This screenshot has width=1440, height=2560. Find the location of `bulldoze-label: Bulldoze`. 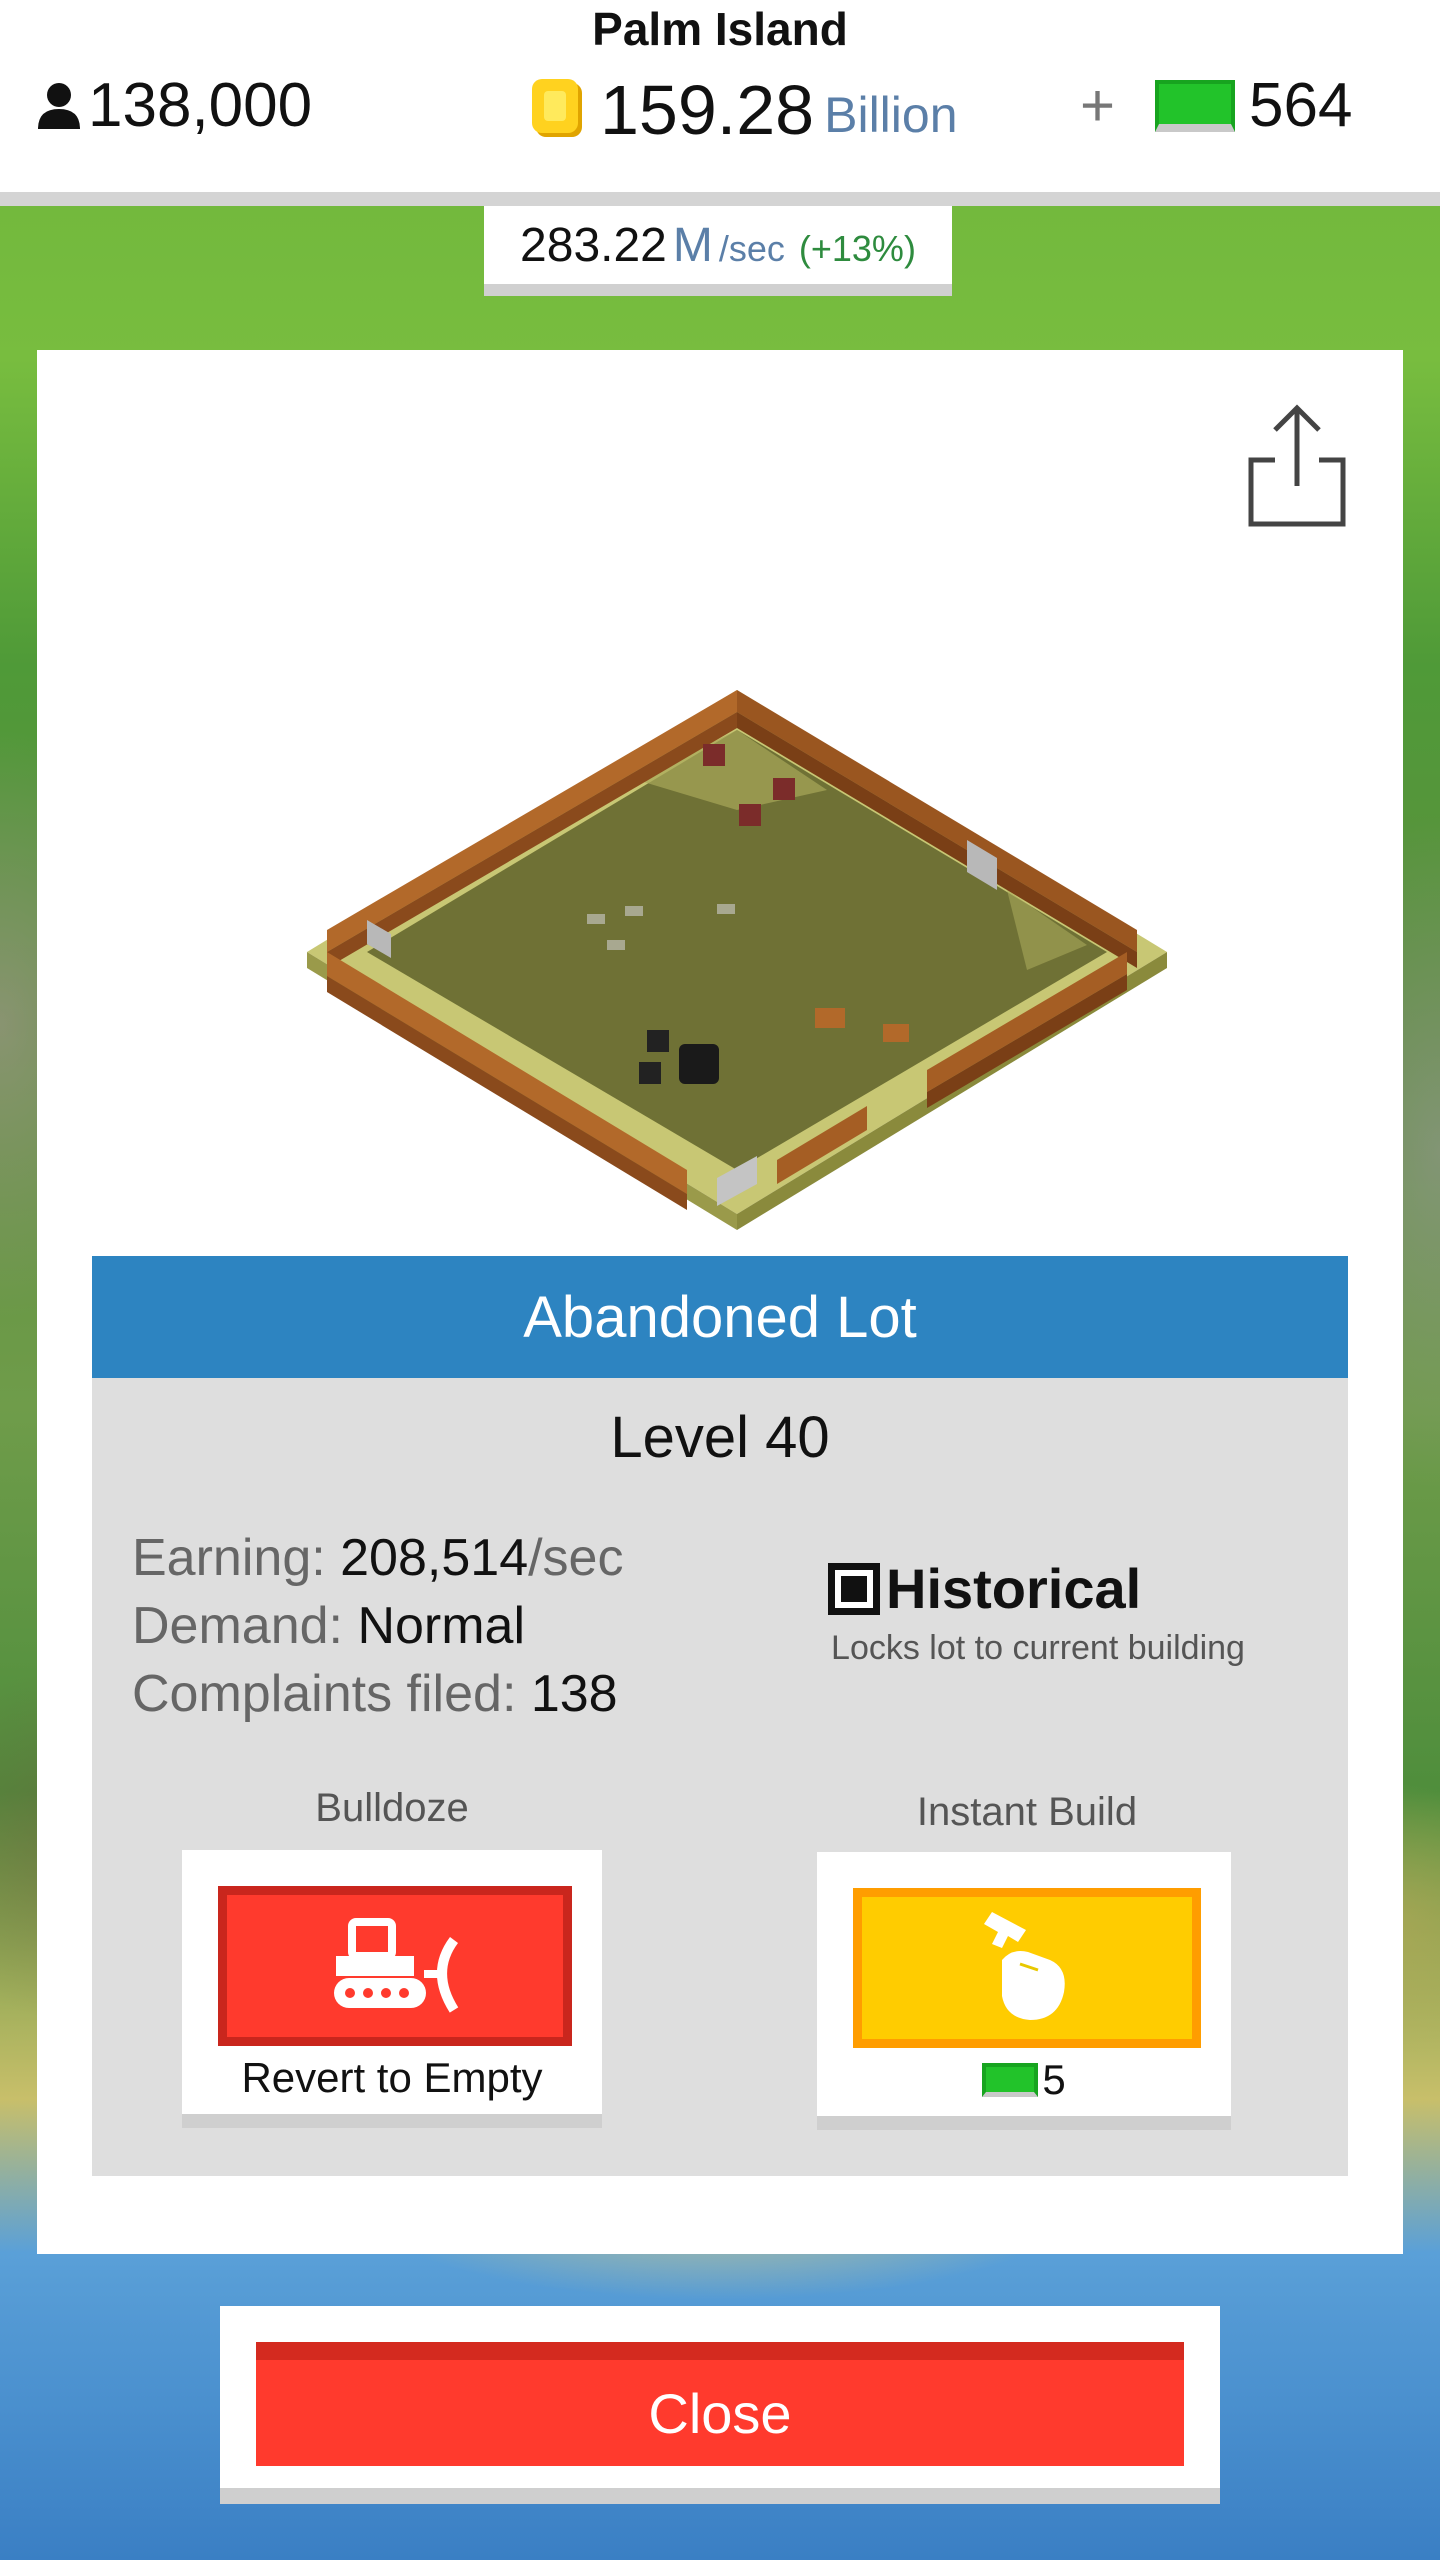

bulldoze-label: Bulldoze is located at coordinates (392, 1808).